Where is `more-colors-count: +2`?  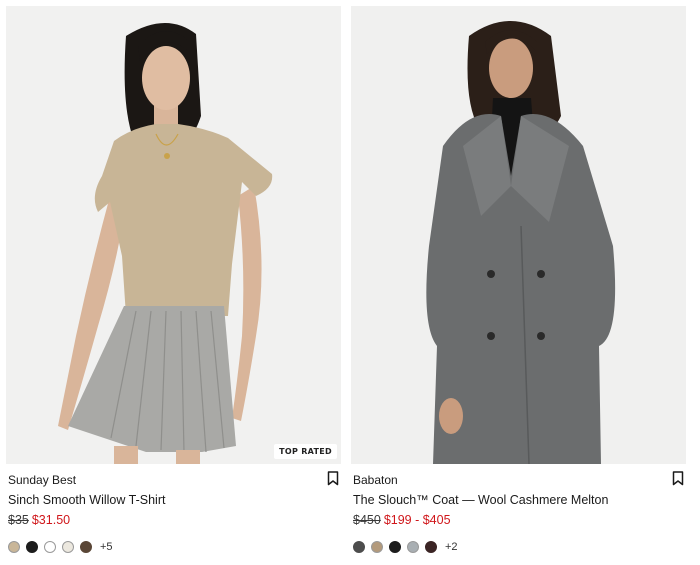
more-colors-count: +2 is located at coordinates (451, 547).